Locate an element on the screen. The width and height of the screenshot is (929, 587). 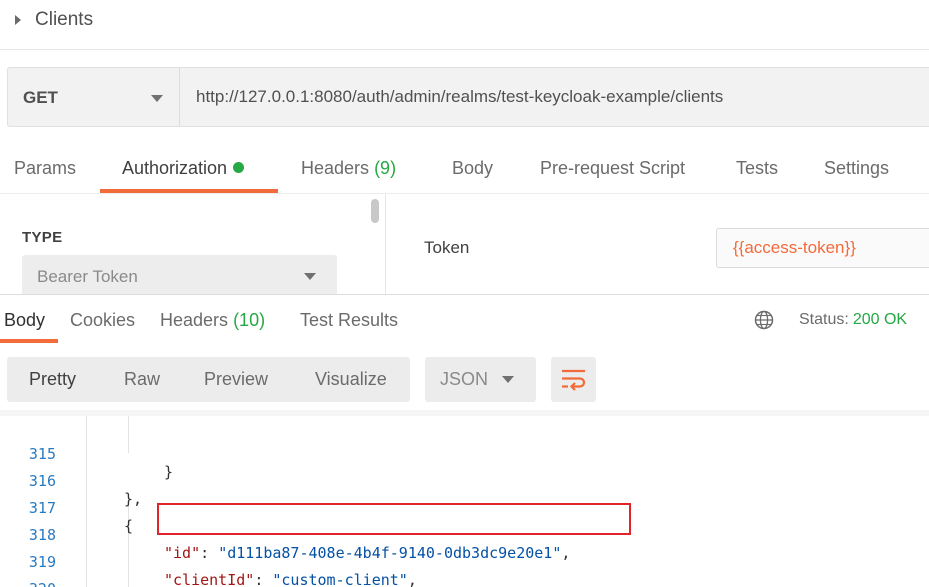
wrap-lines-icon is located at coordinates (574, 380).